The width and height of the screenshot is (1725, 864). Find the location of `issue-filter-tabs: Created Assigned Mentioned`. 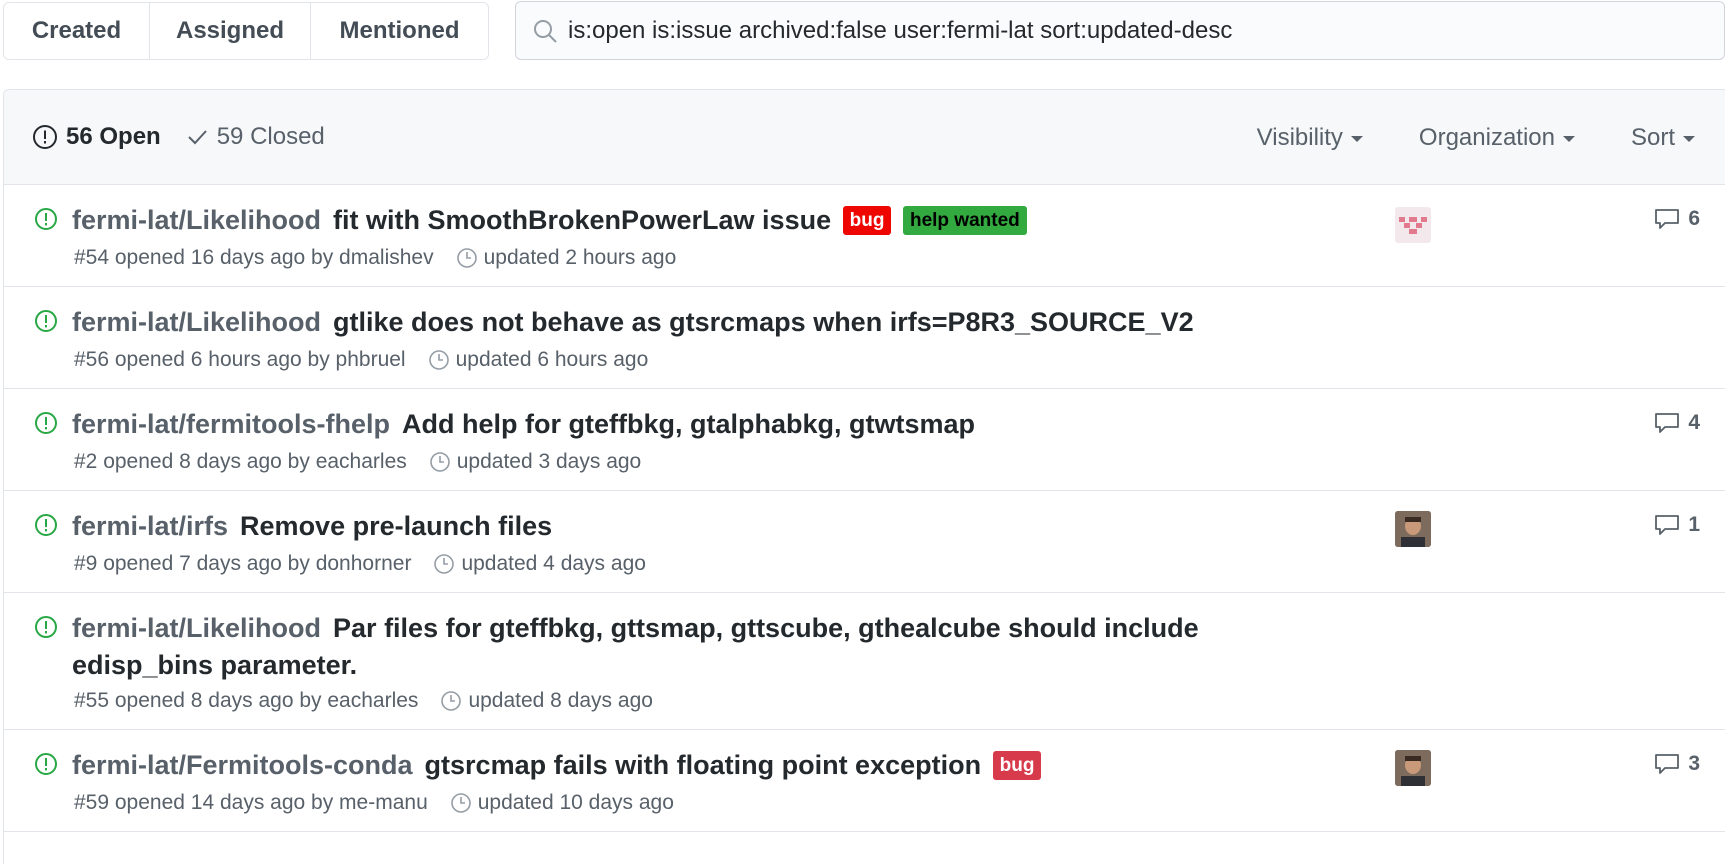

issue-filter-tabs: Created Assigned Mentioned is located at coordinates (246, 31).